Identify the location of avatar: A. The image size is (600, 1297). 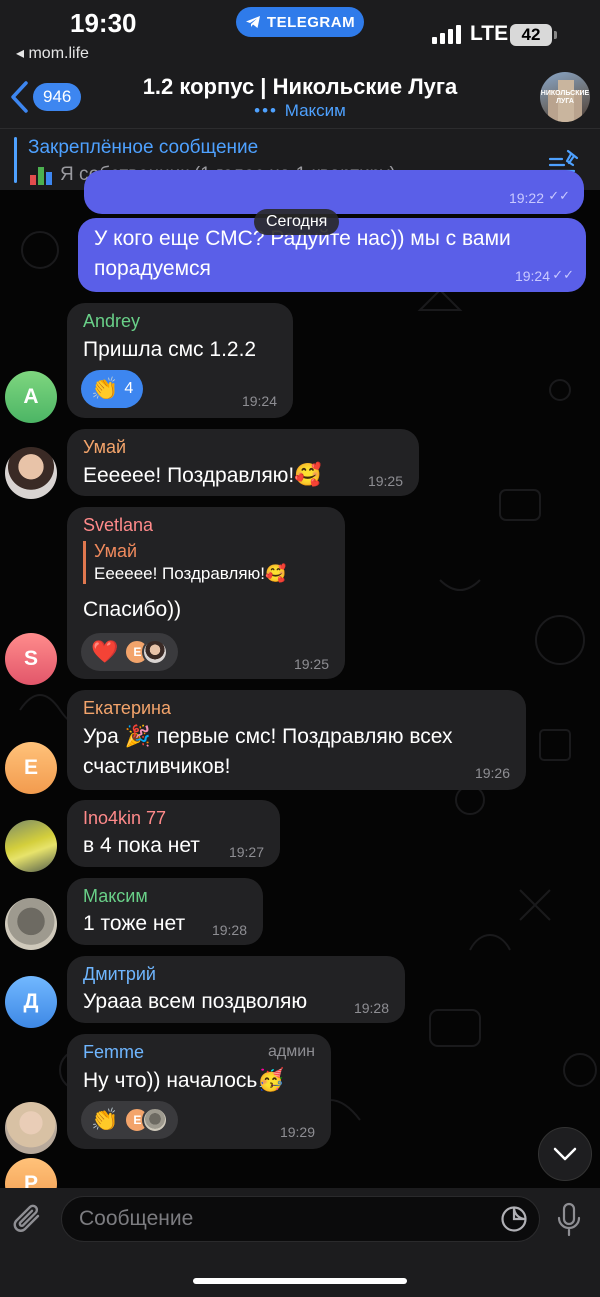
(31, 397).